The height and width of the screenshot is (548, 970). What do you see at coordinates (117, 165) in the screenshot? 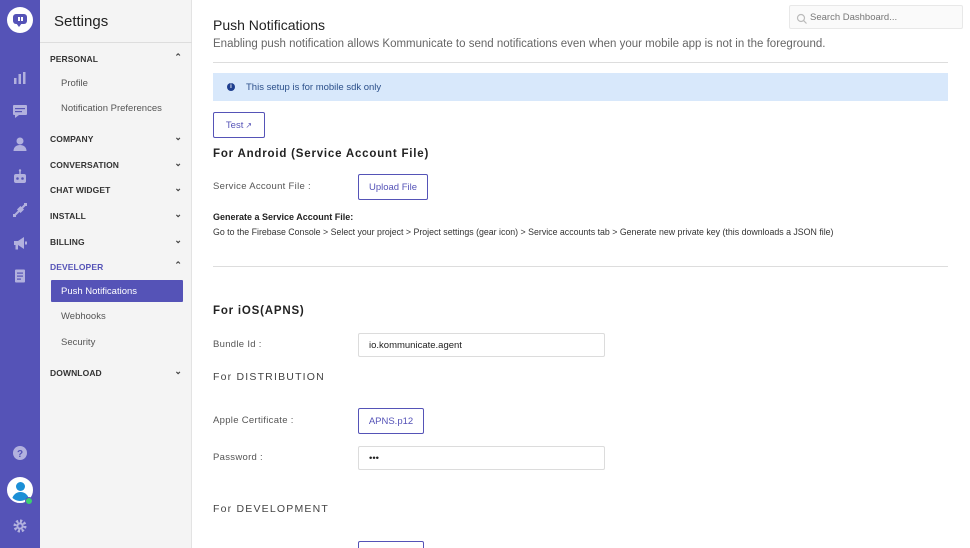
I see `sidebar-section-conversation: CONVERSATION ⌄` at bounding box center [117, 165].